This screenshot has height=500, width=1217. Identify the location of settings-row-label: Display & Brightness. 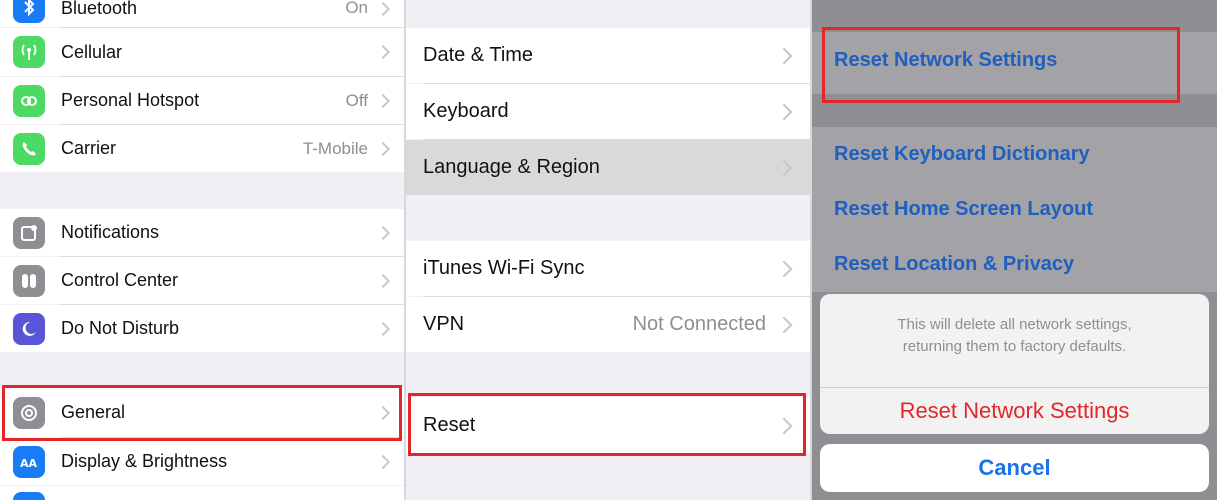
(144, 461).